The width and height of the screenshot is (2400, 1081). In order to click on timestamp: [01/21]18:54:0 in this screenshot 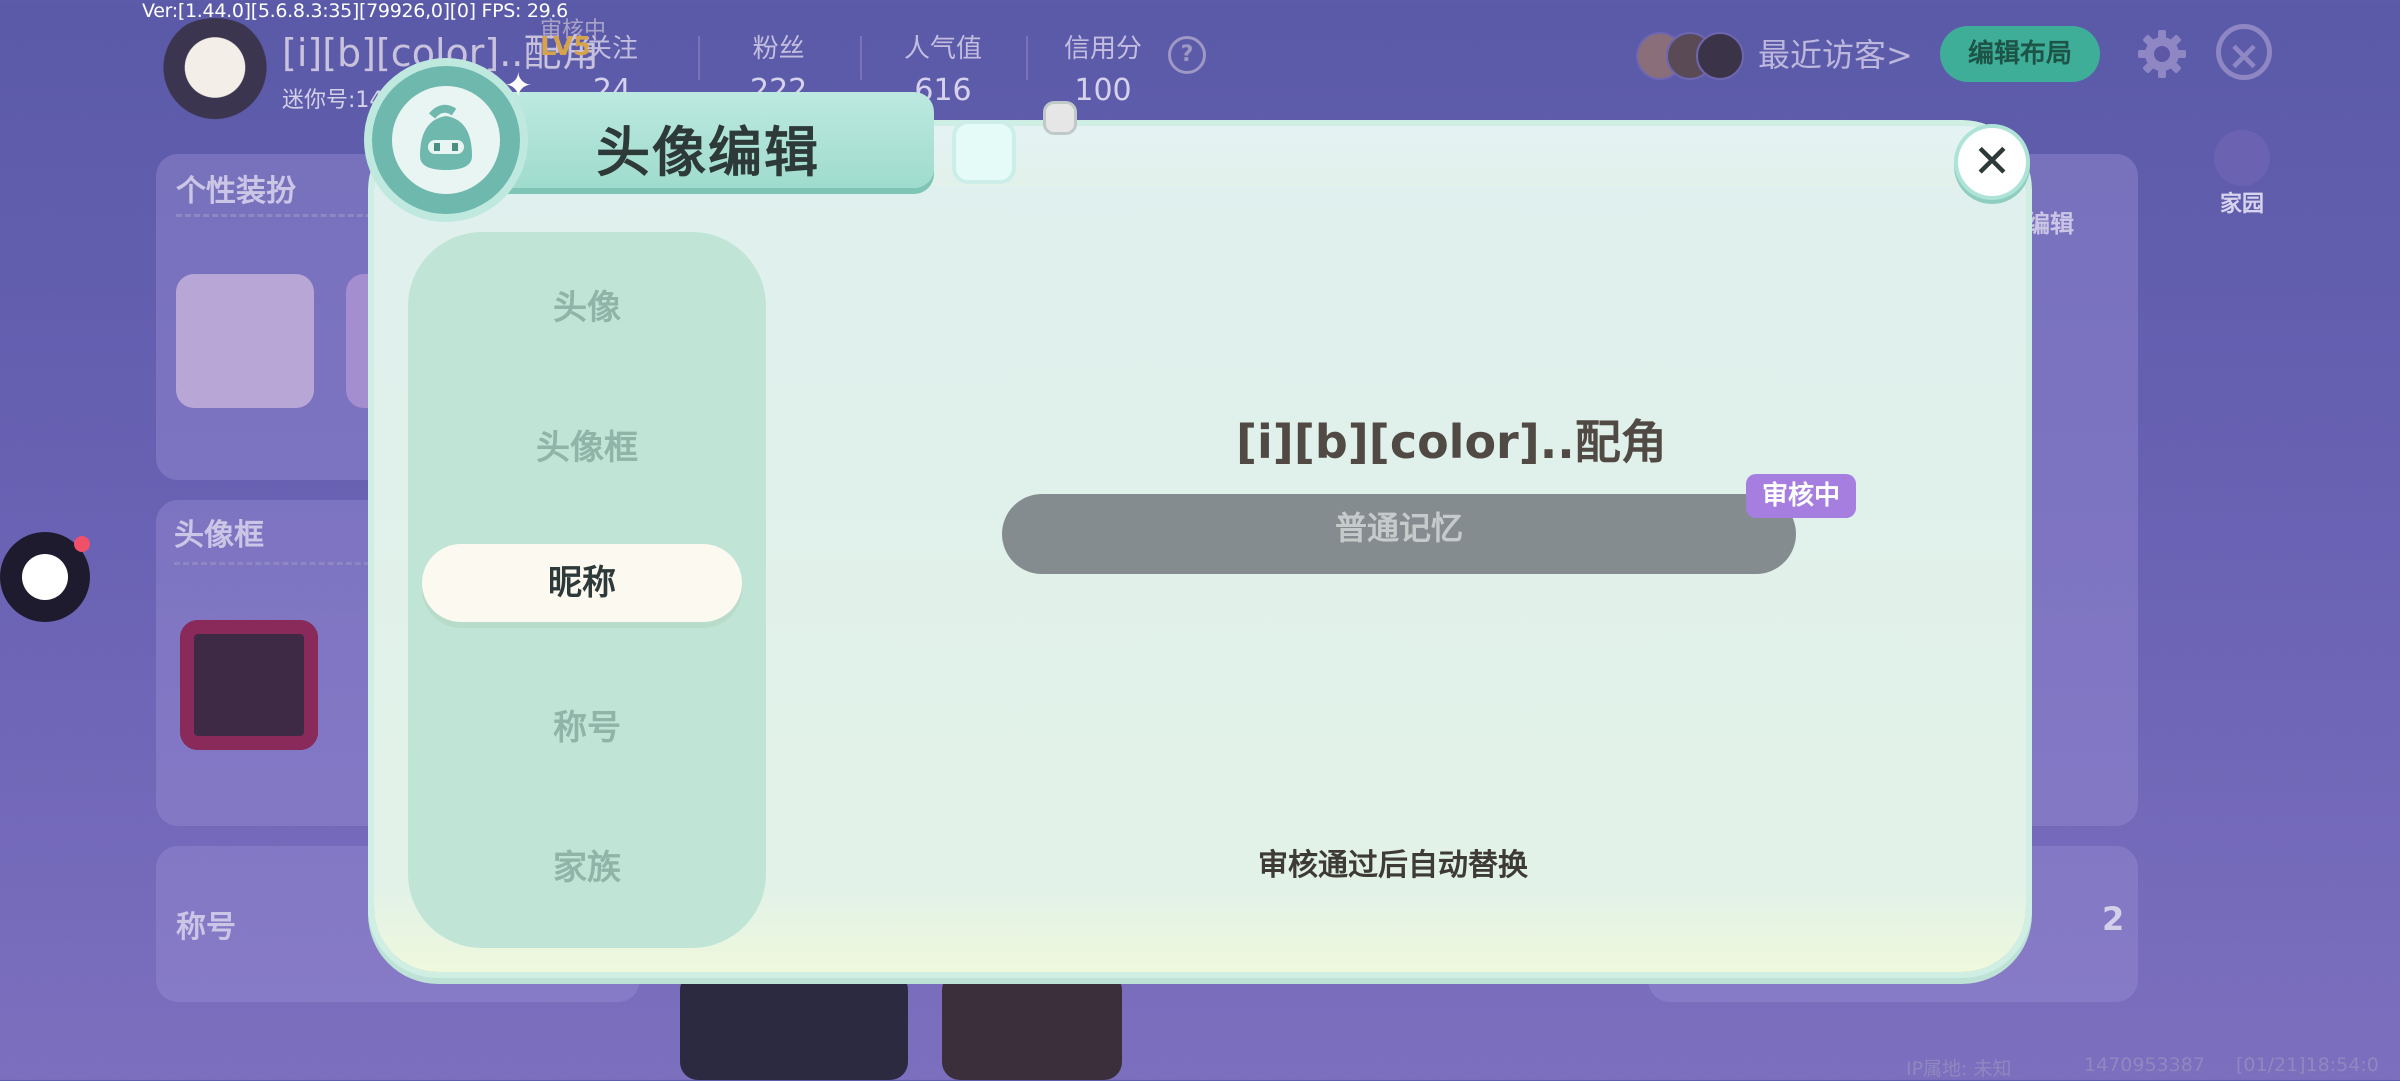, I will do `click(2307, 1065)`.